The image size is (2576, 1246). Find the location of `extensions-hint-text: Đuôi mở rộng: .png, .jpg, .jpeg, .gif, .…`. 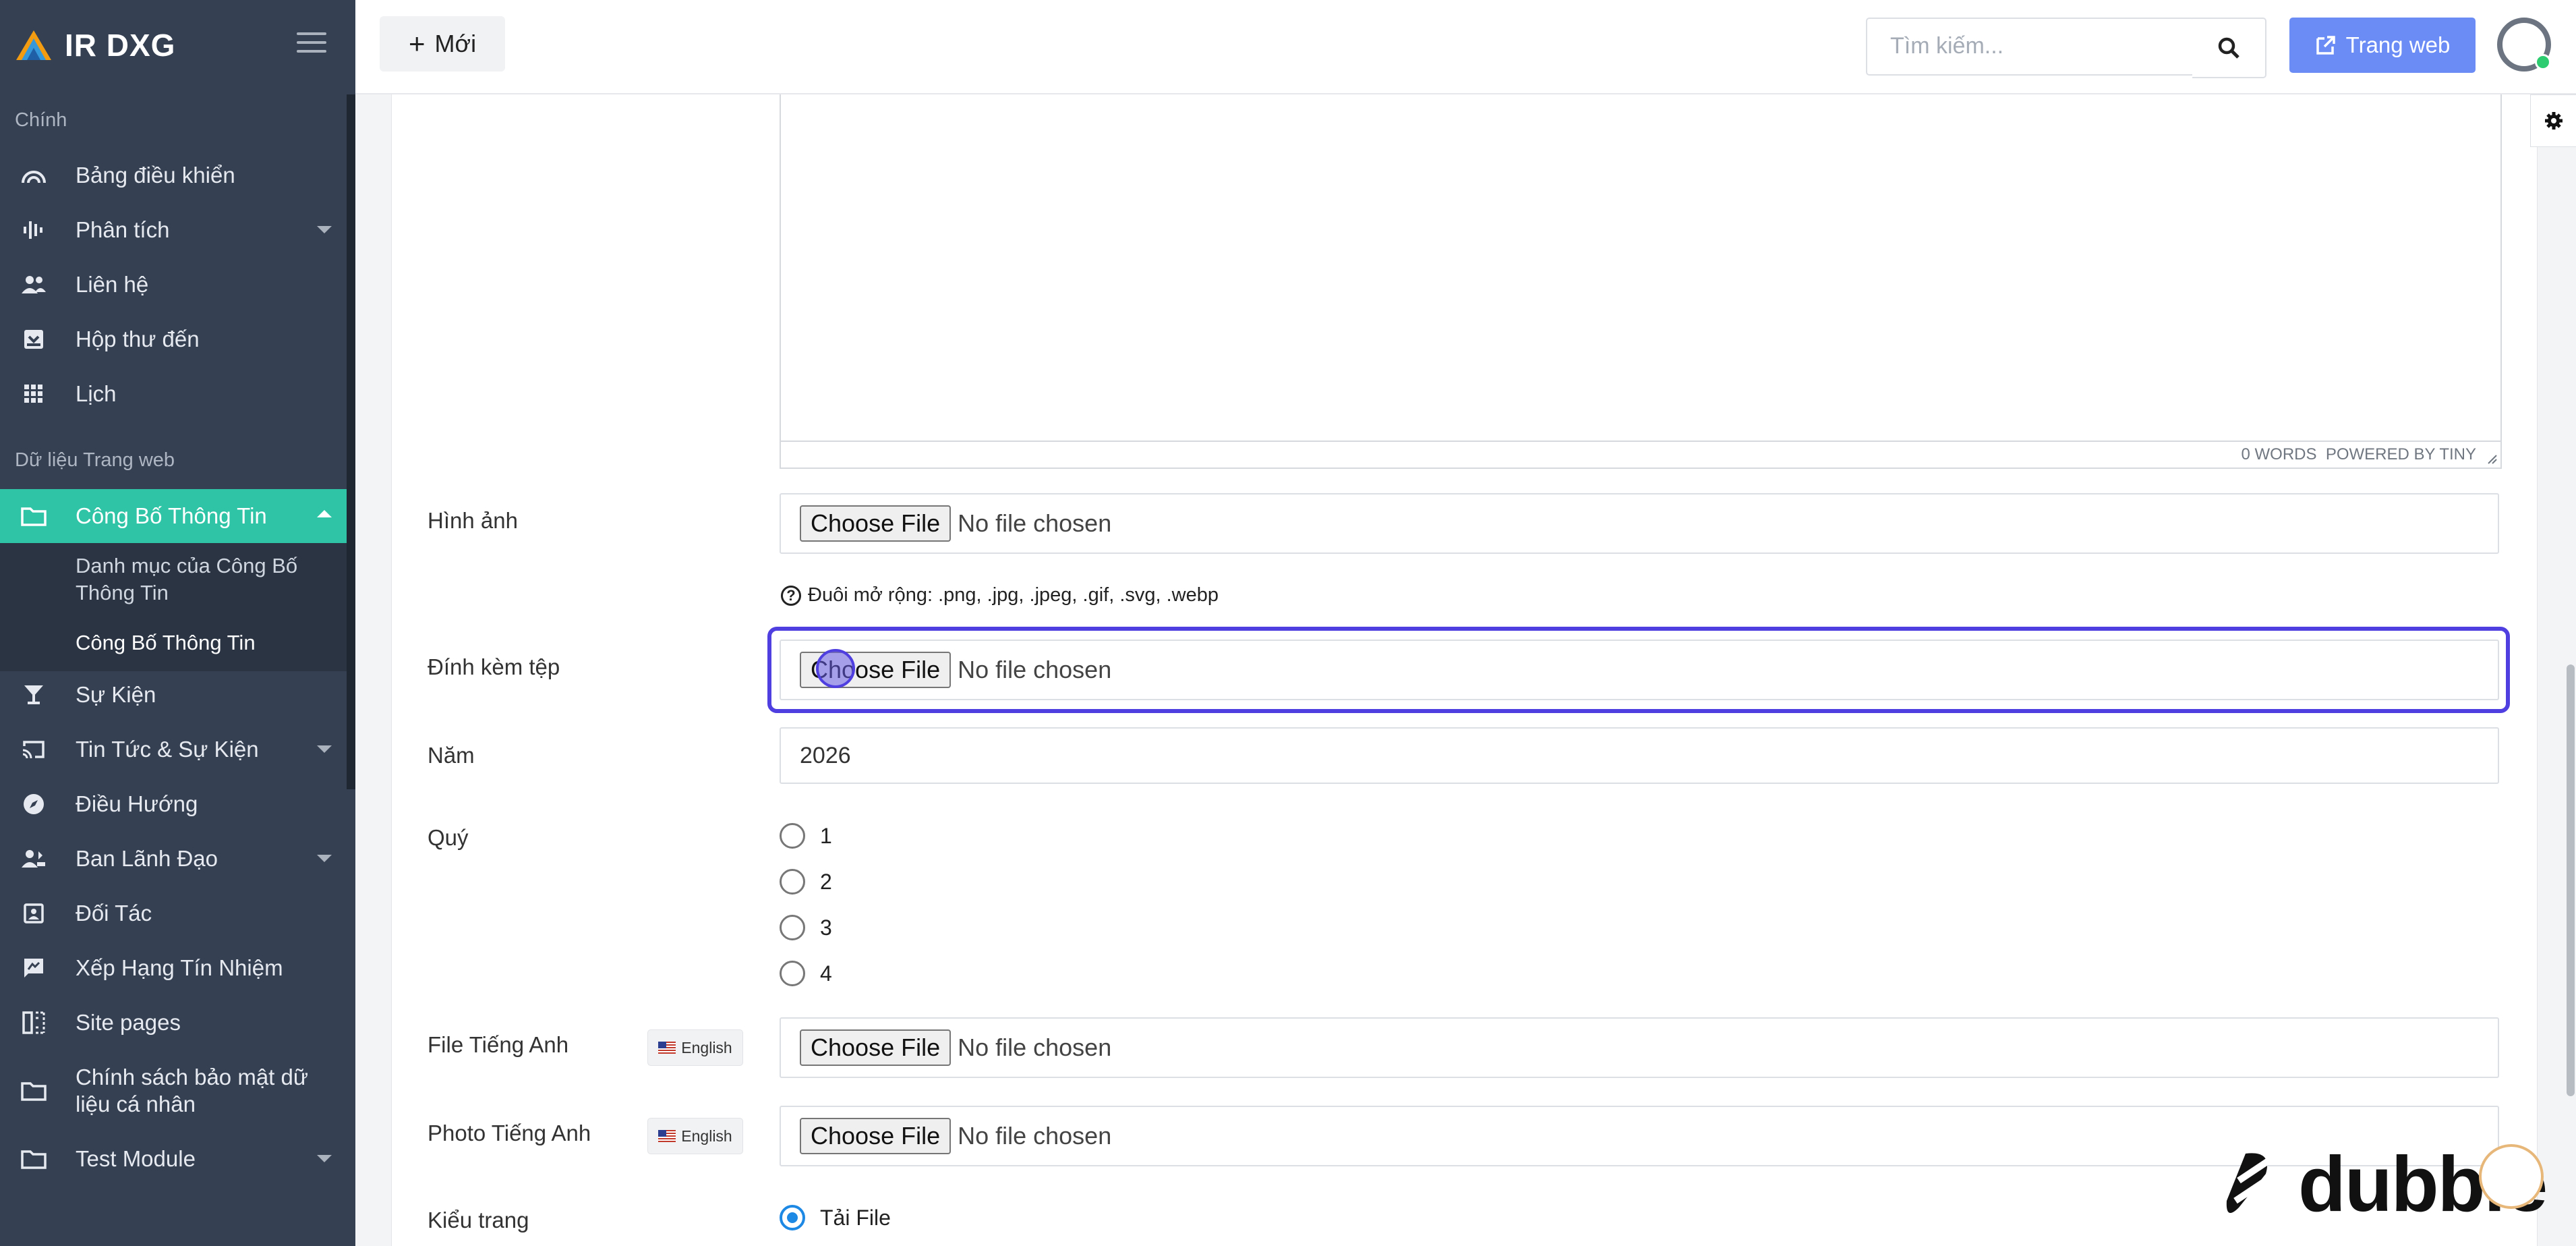

extensions-hint-text: Đuôi mở rộng: .png, .jpg, .jpeg, .gif, .… is located at coordinates (1014, 595).